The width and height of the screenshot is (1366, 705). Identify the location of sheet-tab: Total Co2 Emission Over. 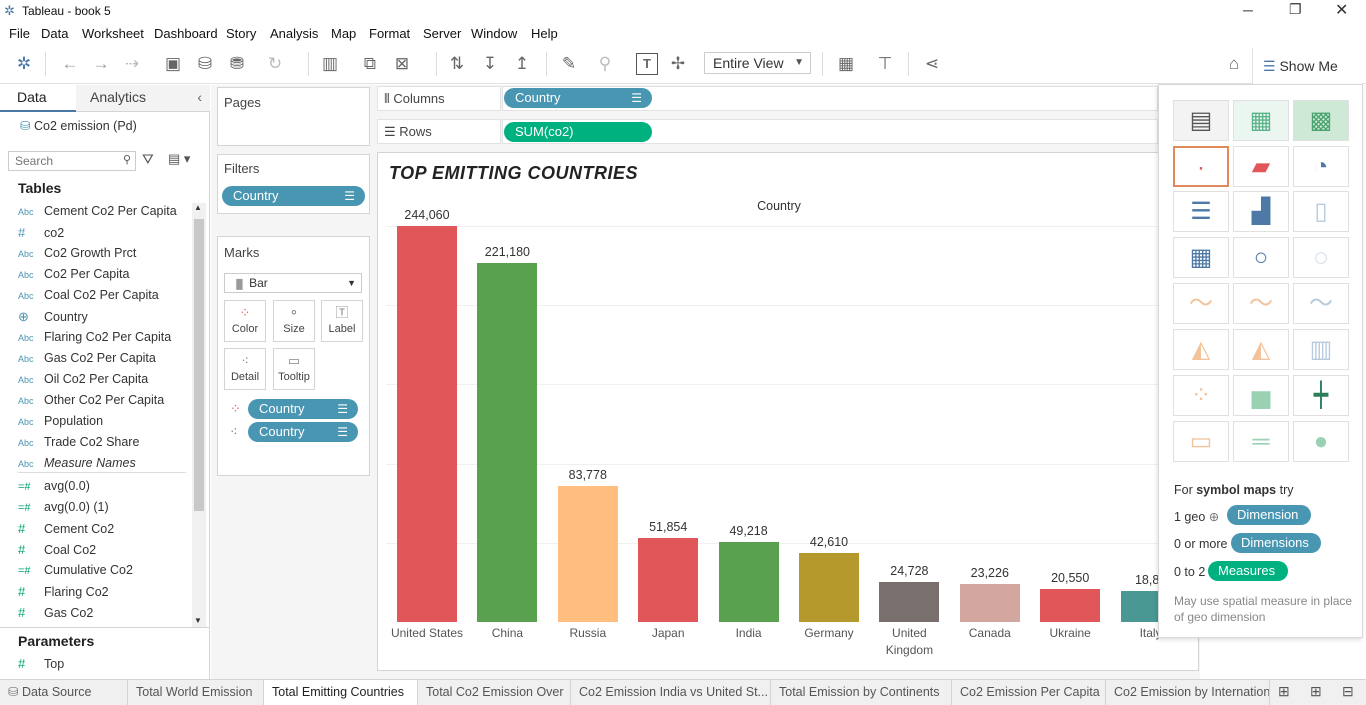
(494, 692).